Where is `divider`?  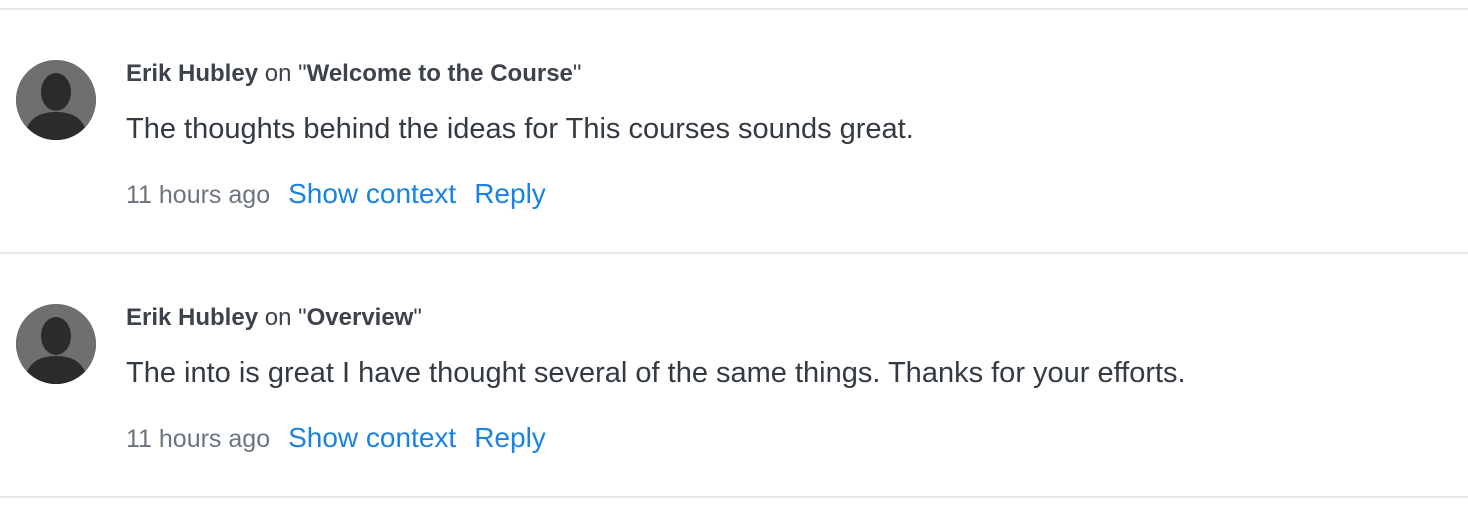 divider is located at coordinates (734, 497).